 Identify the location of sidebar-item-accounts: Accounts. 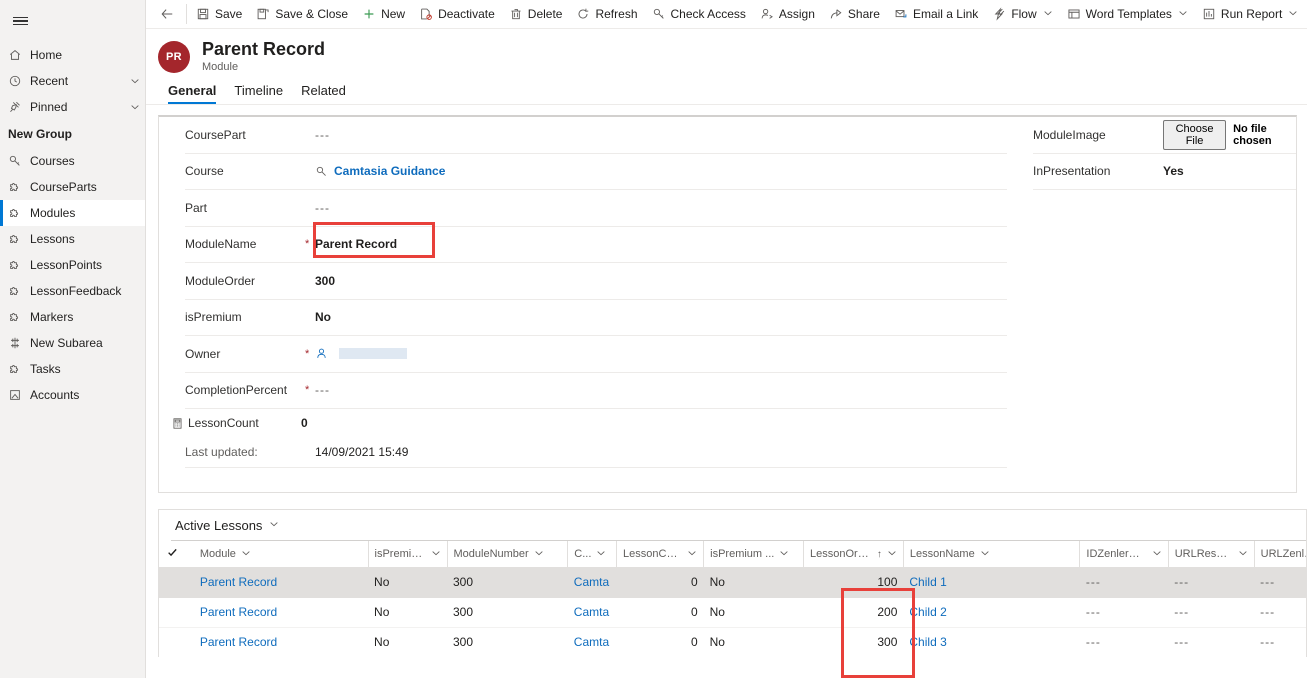
(72, 395).